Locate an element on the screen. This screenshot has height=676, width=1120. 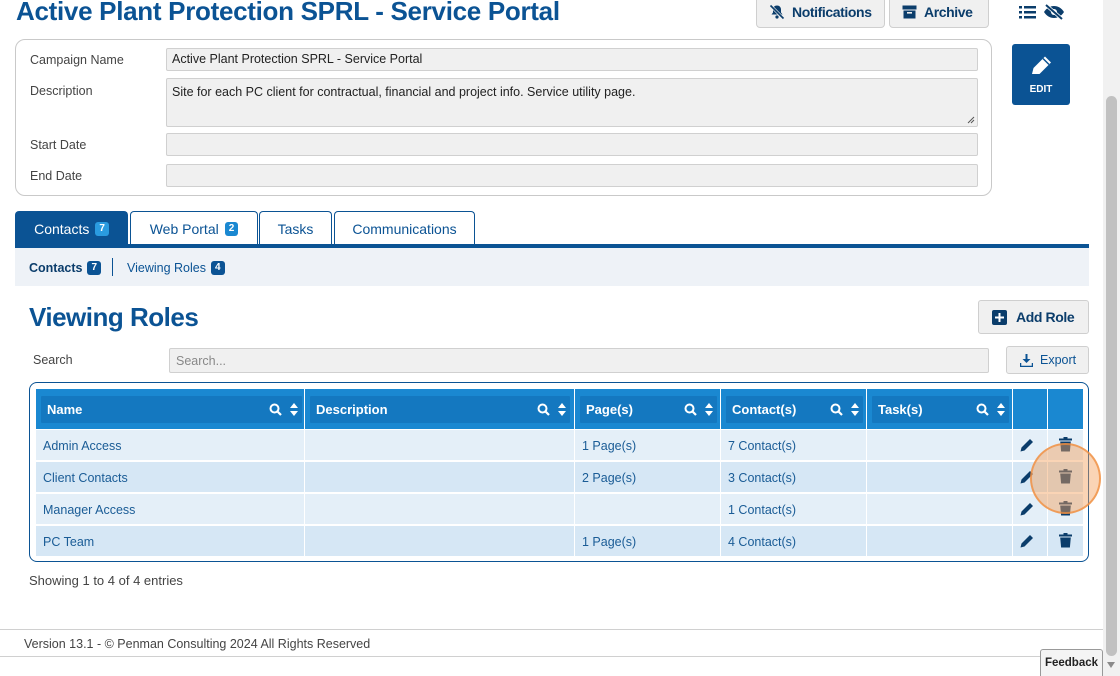
table-row: Manager Access 1 Contact(s) is located at coordinates (559, 509).